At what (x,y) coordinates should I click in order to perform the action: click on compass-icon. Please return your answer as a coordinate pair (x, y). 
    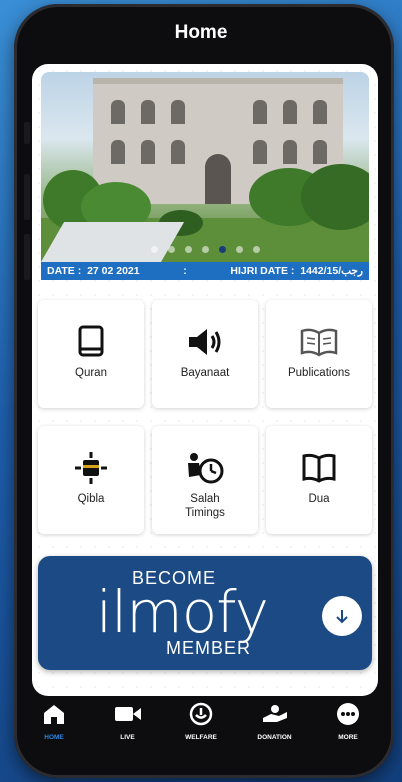
    Looking at the image, I should click on (91, 468).